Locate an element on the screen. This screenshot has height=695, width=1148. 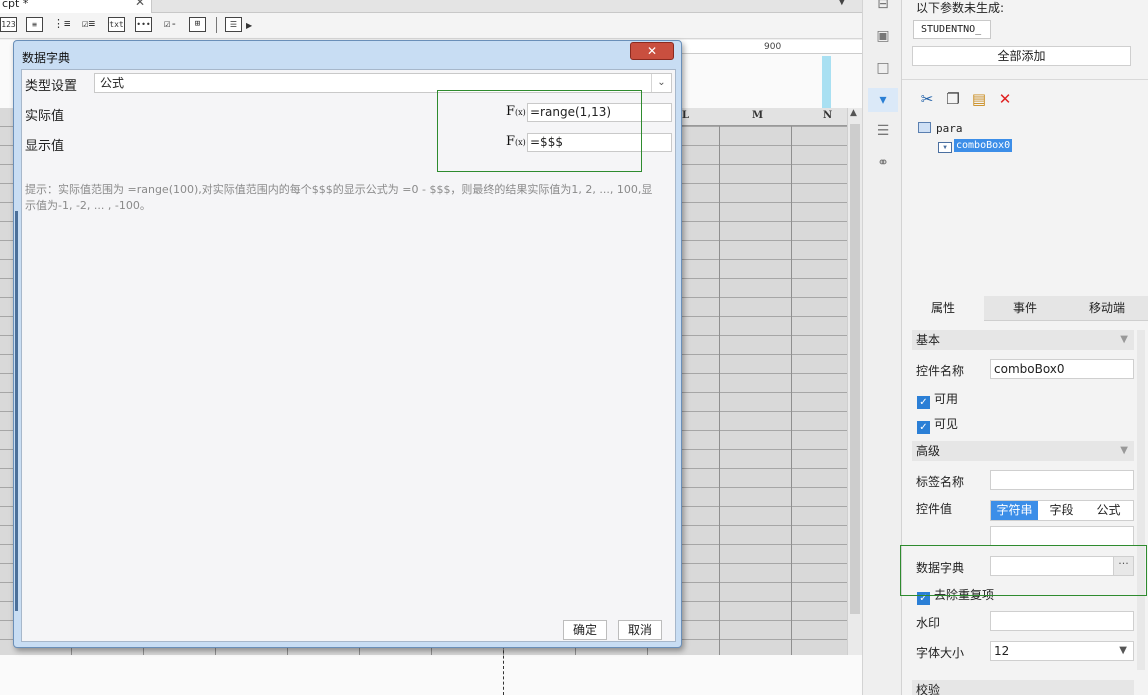
mode-formula-button: 公式 is located at coordinates (1108, 510).